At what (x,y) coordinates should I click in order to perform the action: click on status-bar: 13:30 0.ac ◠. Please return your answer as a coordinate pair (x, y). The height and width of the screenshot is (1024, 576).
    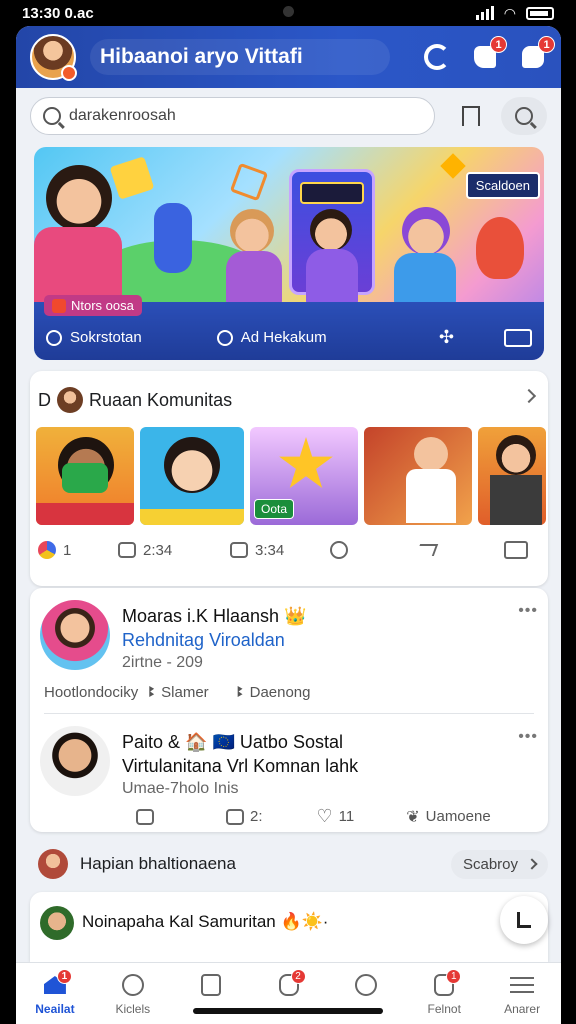
    Looking at the image, I should click on (288, 13).